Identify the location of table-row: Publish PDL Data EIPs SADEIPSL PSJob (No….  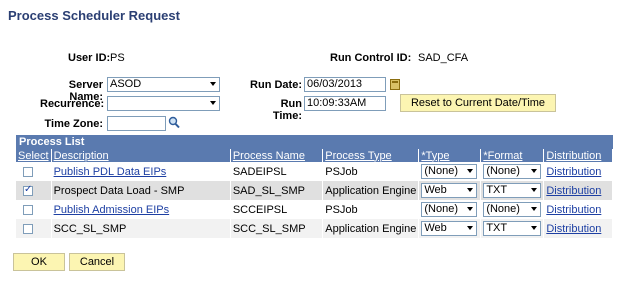
(314, 171).